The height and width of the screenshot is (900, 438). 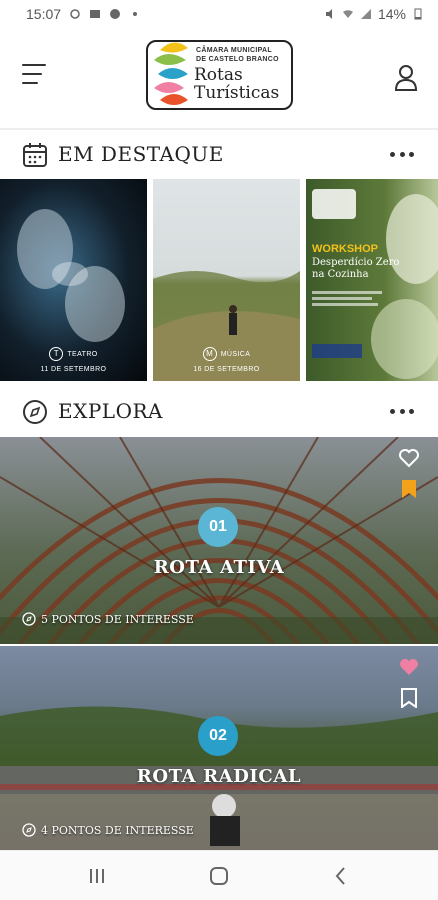 What do you see at coordinates (35, 155) in the screenshot?
I see `calendar-icon` at bounding box center [35, 155].